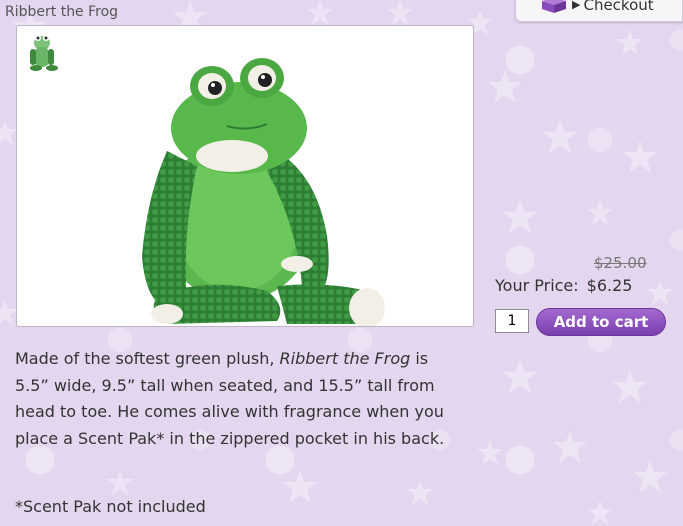 This screenshot has height=526, width=683. I want to click on original-price: $25.00, so click(620, 263).